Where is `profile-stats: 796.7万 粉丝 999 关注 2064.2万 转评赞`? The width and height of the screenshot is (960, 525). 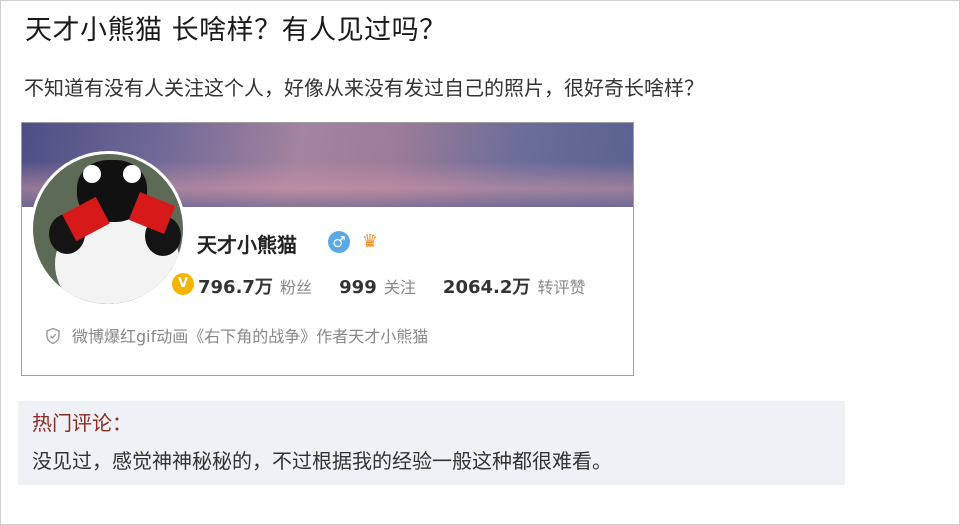 profile-stats: 796.7万 粉丝 999 关注 2064.2万 转评赞 is located at coordinates (403, 286).